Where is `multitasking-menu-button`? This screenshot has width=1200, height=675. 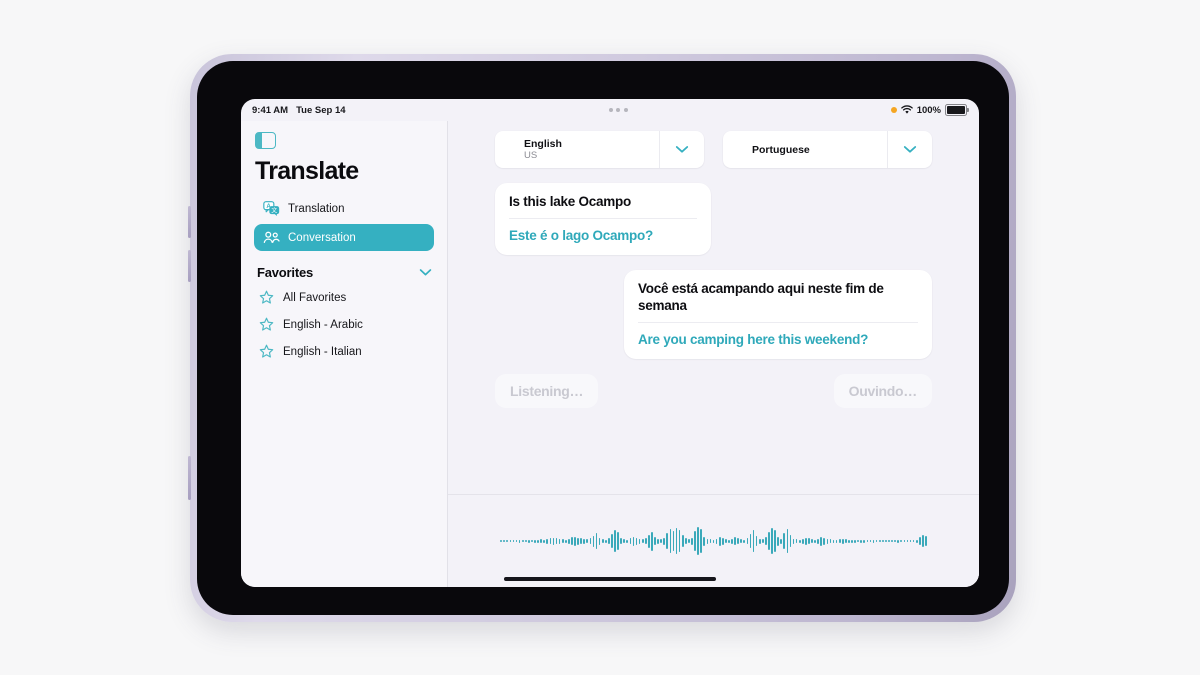
multitasking-menu-button is located at coordinates (618, 110).